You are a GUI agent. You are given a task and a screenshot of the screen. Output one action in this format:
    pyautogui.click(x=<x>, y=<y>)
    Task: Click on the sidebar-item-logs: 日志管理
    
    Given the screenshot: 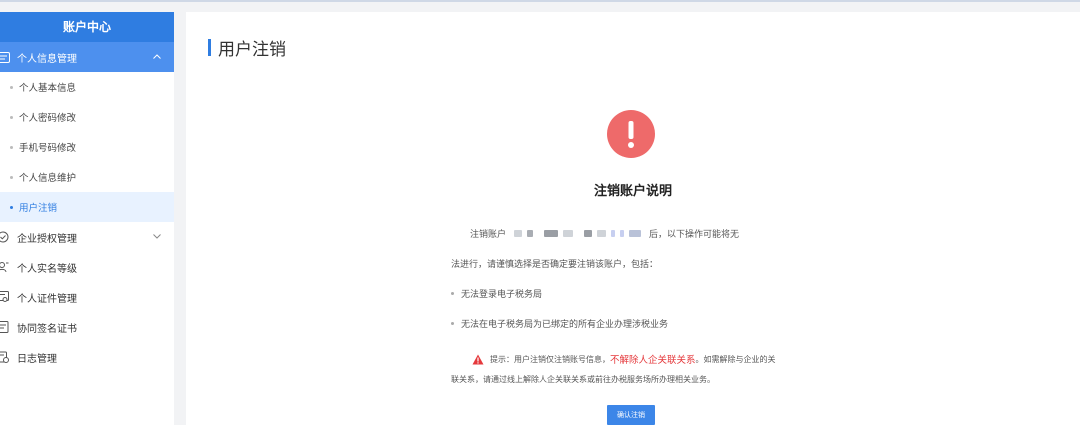 What is the action you would take?
    pyautogui.click(x=87, y=357)
    